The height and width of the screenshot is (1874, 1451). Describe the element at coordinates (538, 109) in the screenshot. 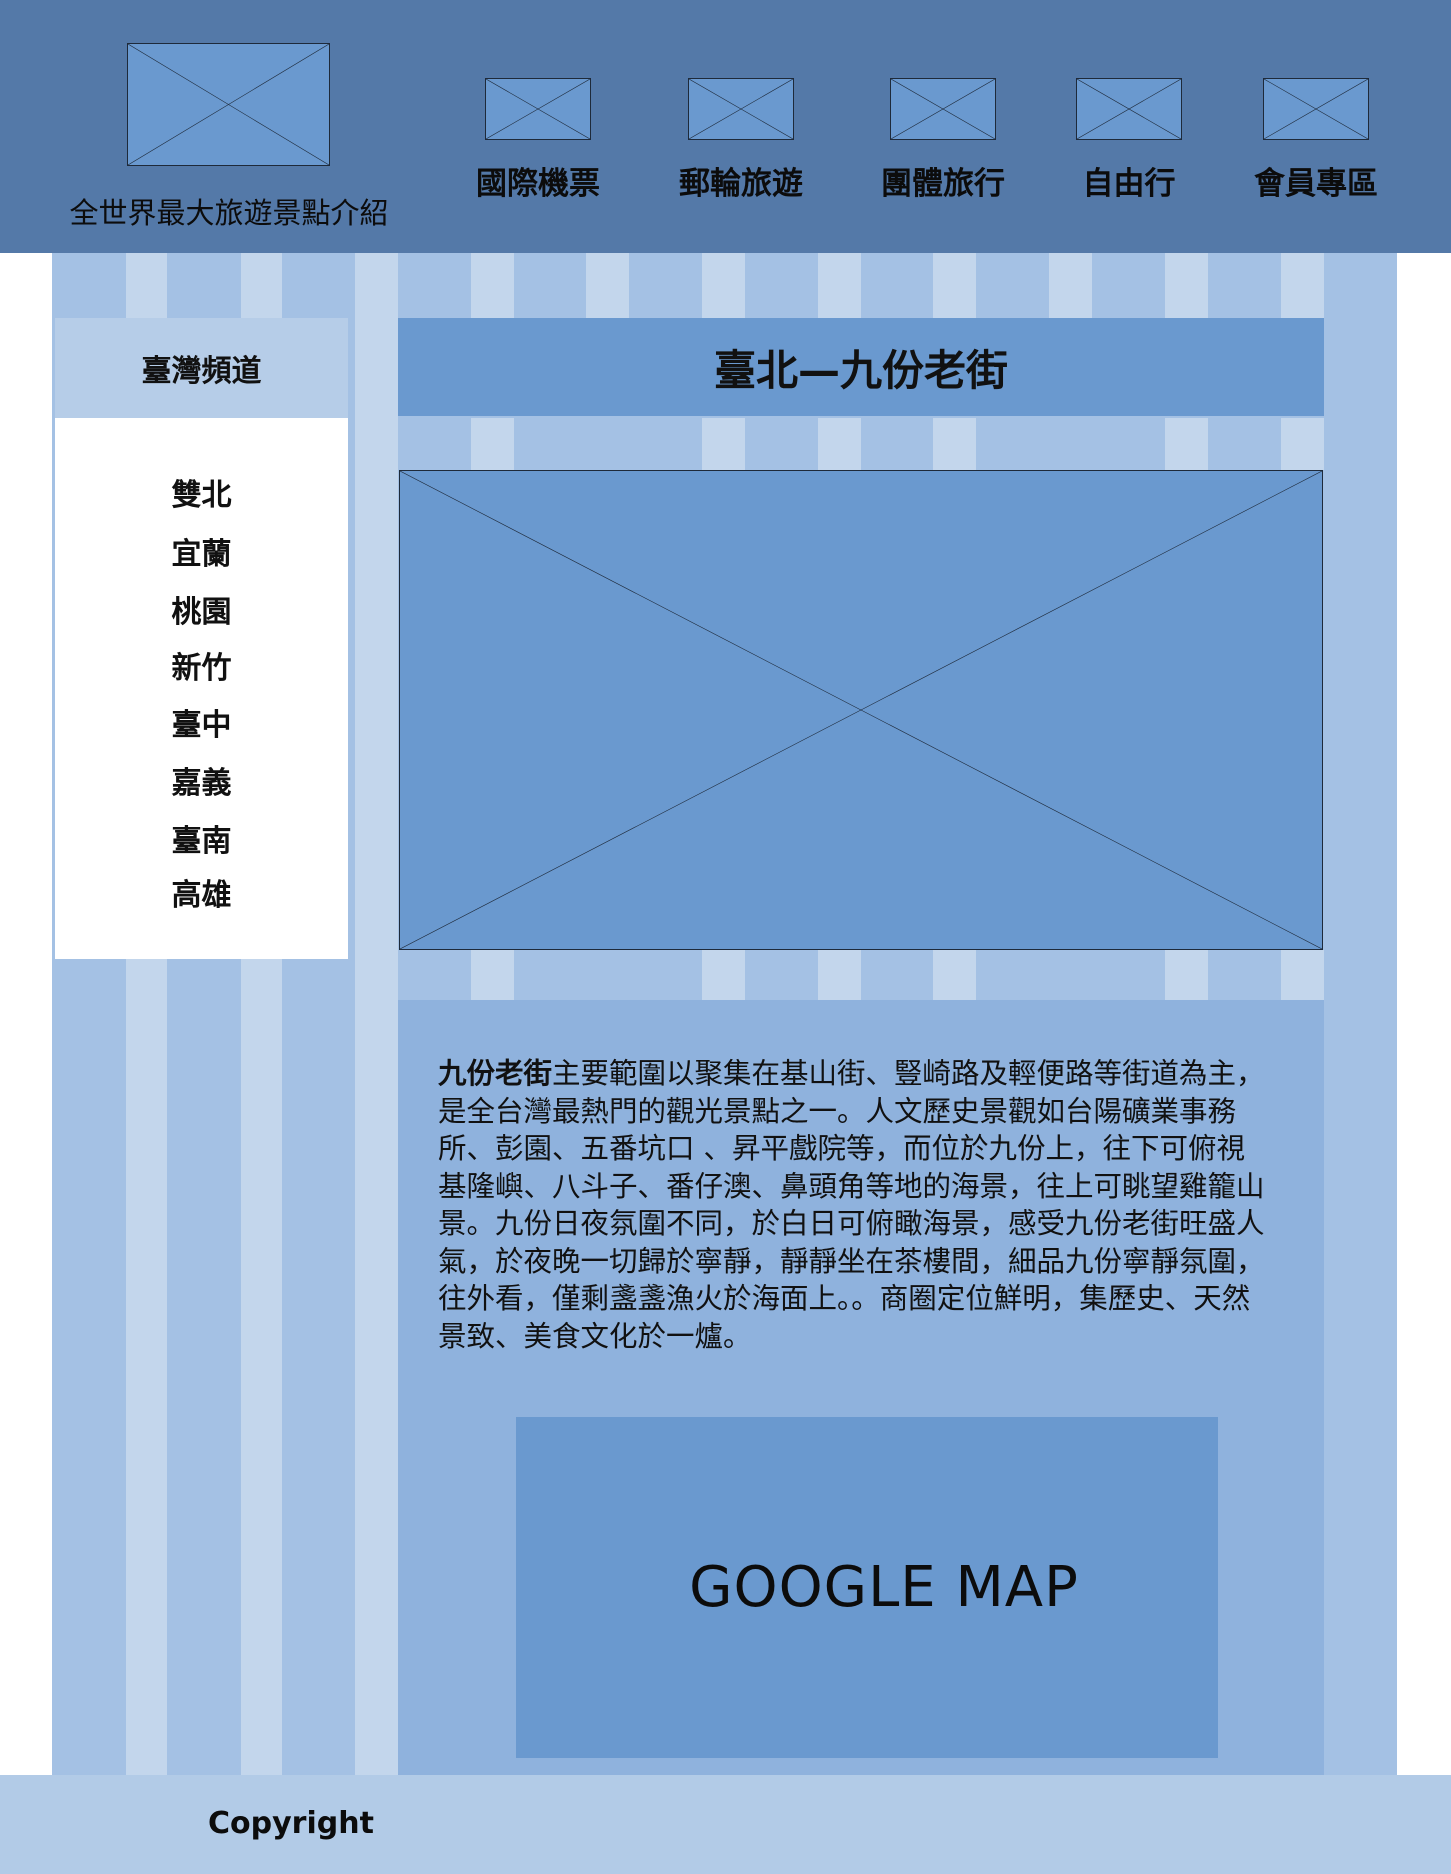

I see `nav-flight-icon` at that location.